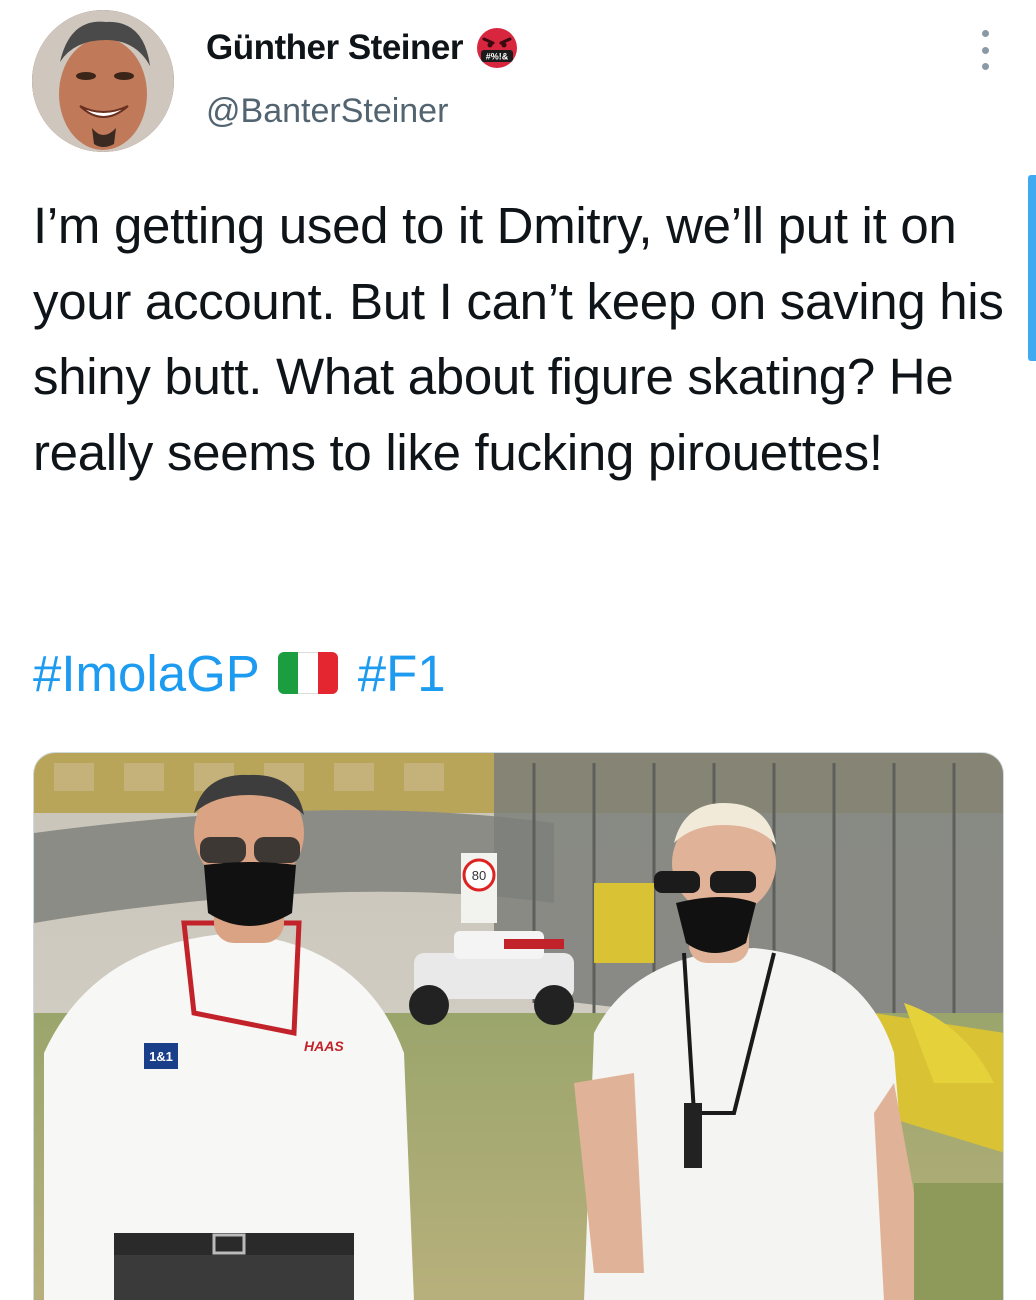 This screenshot has height=1300, width=1036. What do you see at coordinates (496, 48) in the screenshot?
I see `angry-face-emoji-icon: #%!&` at bounding box center [496, 48].